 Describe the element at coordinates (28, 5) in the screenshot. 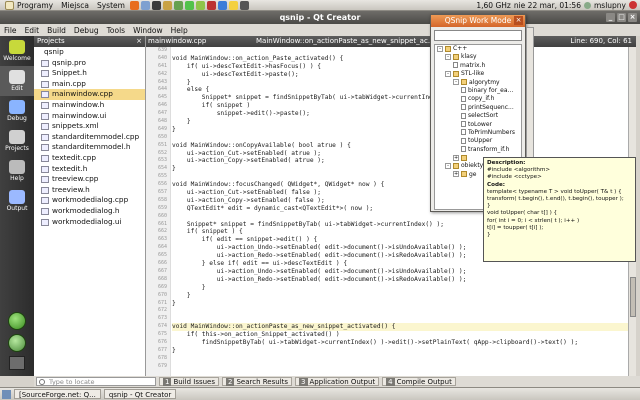

I see `applications-menu: Programy` at that location.